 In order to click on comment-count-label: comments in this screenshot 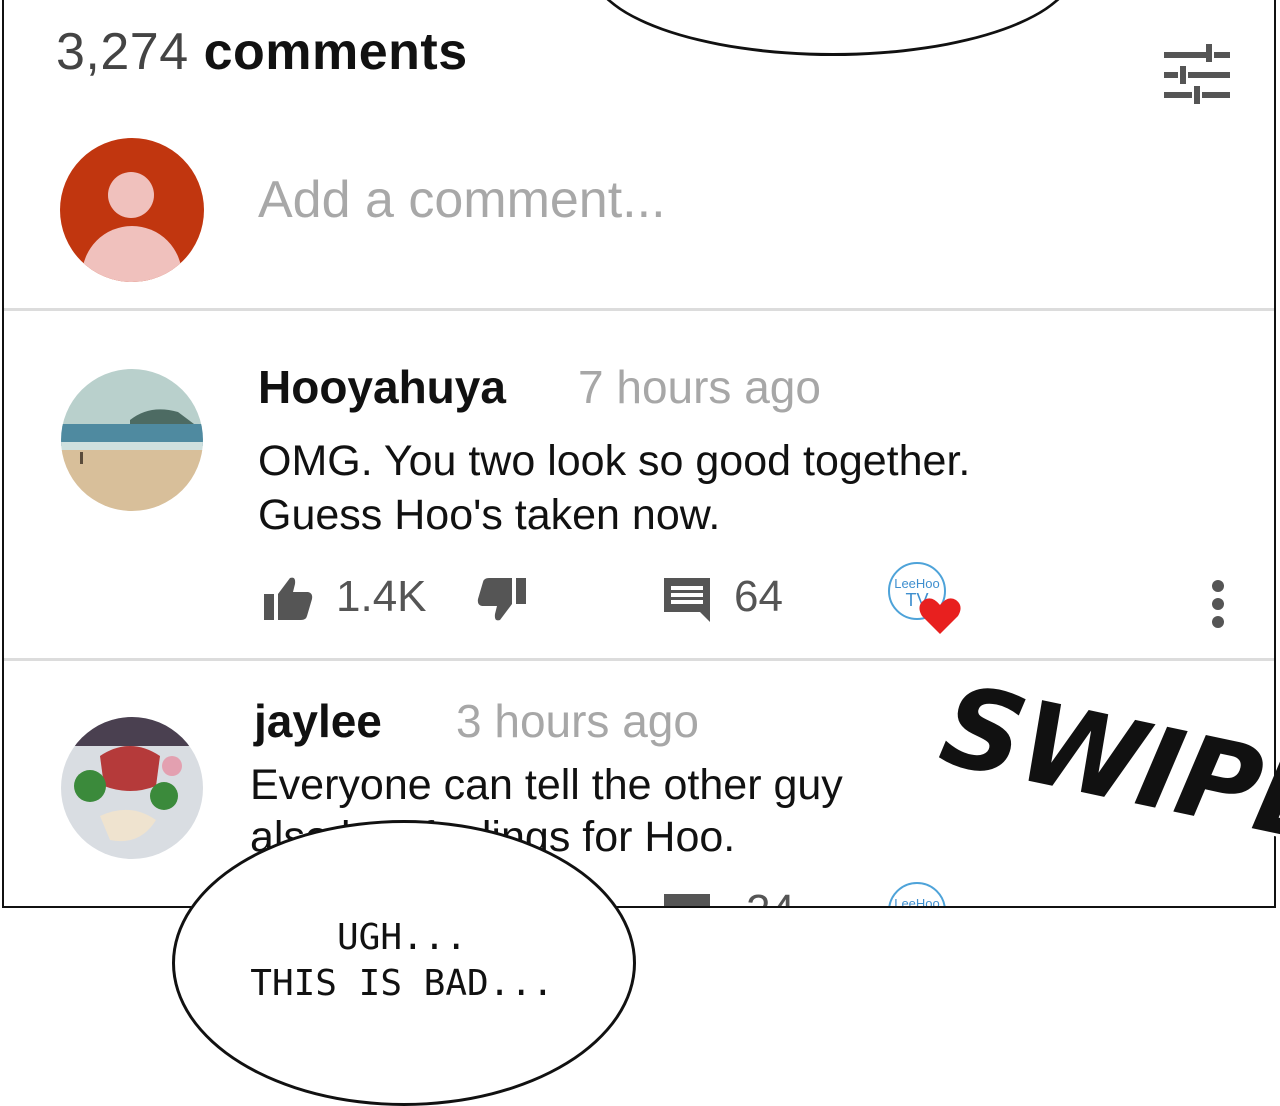, I will do `click(335, 52)`.